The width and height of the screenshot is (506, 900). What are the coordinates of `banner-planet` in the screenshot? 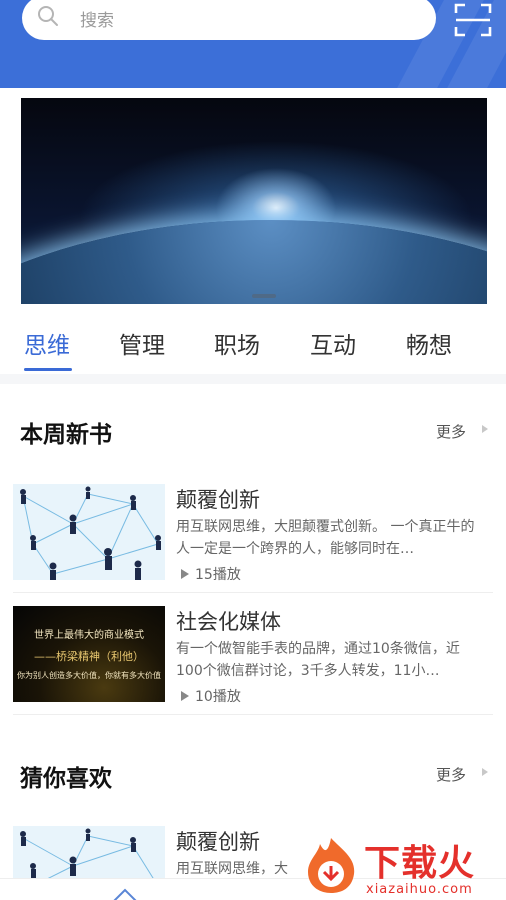 It's located at (254, 262).